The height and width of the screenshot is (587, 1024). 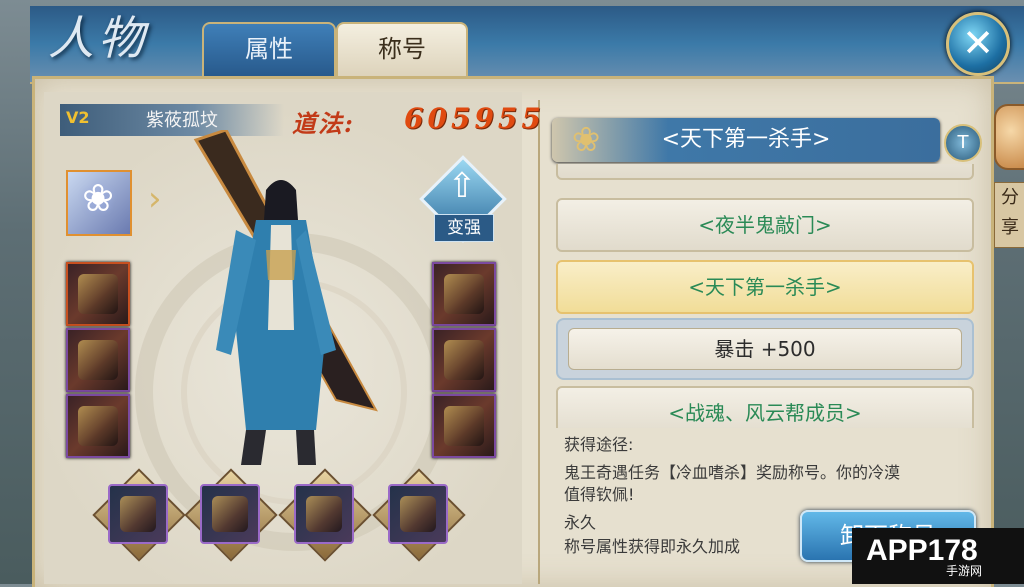 I want to click on helmet-icon, so click(x=464, y=294).